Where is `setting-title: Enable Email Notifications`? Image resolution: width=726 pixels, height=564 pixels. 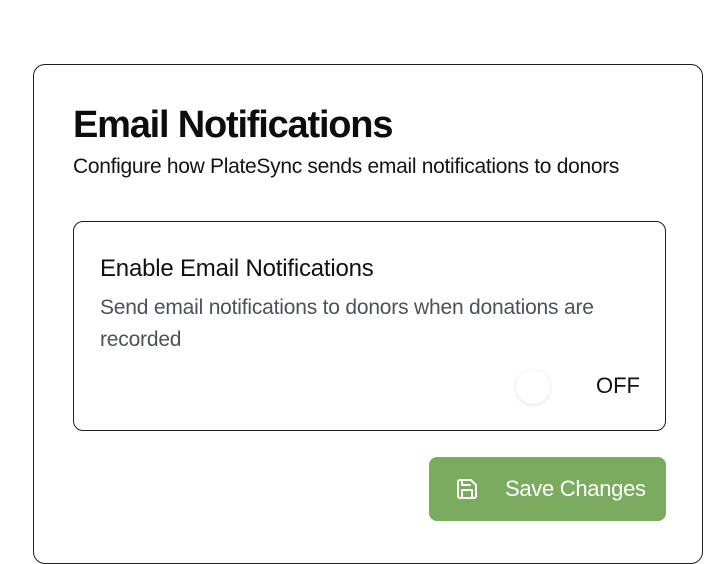 setting-title: Enable Email Notifications is located at coordinates (237, 268).